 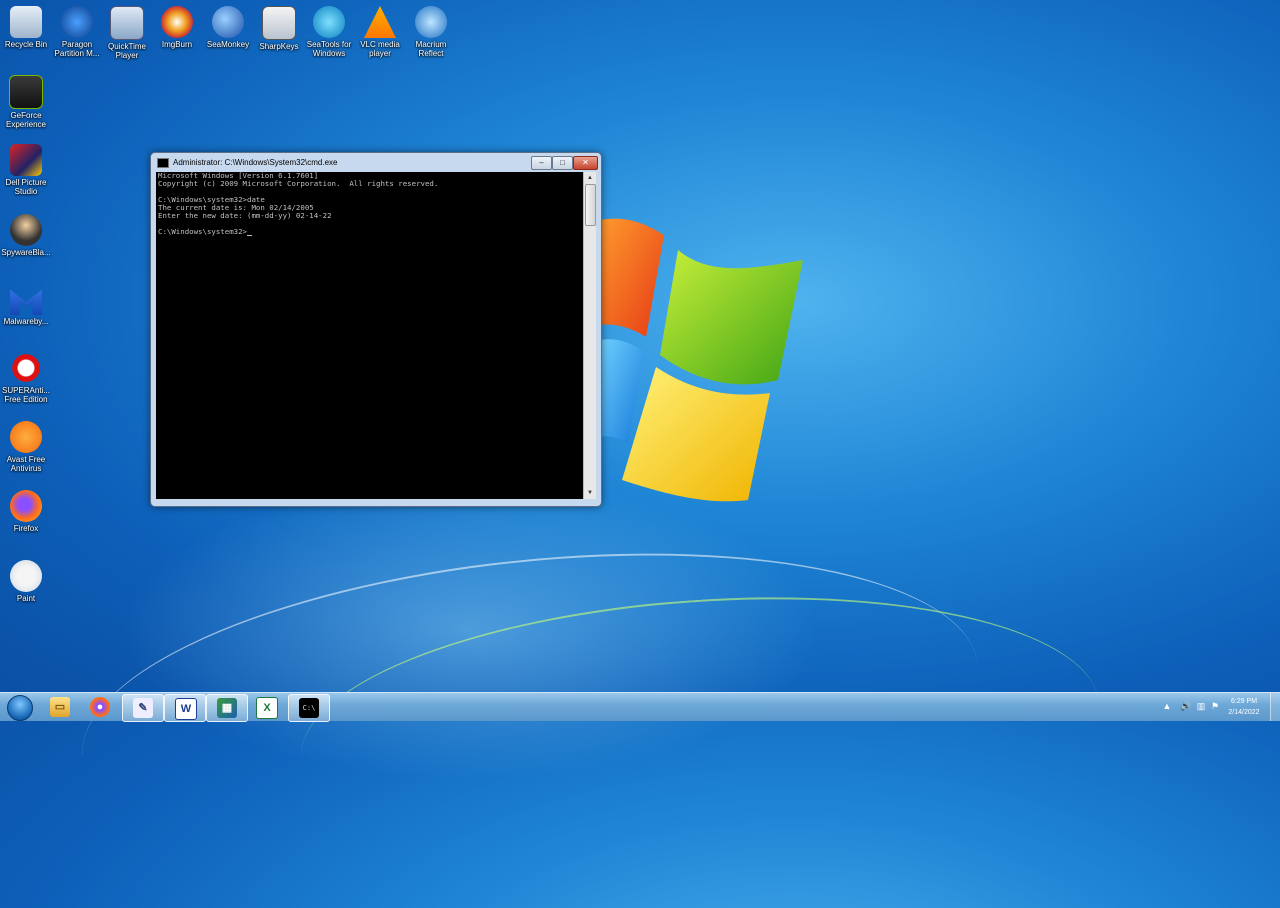 I want to click on network-icon: ▥, so click(x=1201, y=706).